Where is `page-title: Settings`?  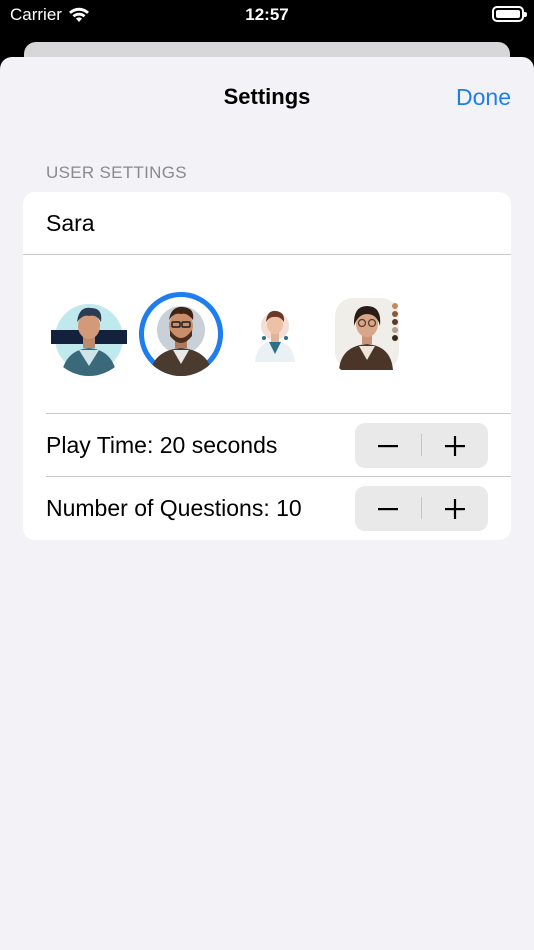 page-title: Settings is located at coordinates (267, 96).